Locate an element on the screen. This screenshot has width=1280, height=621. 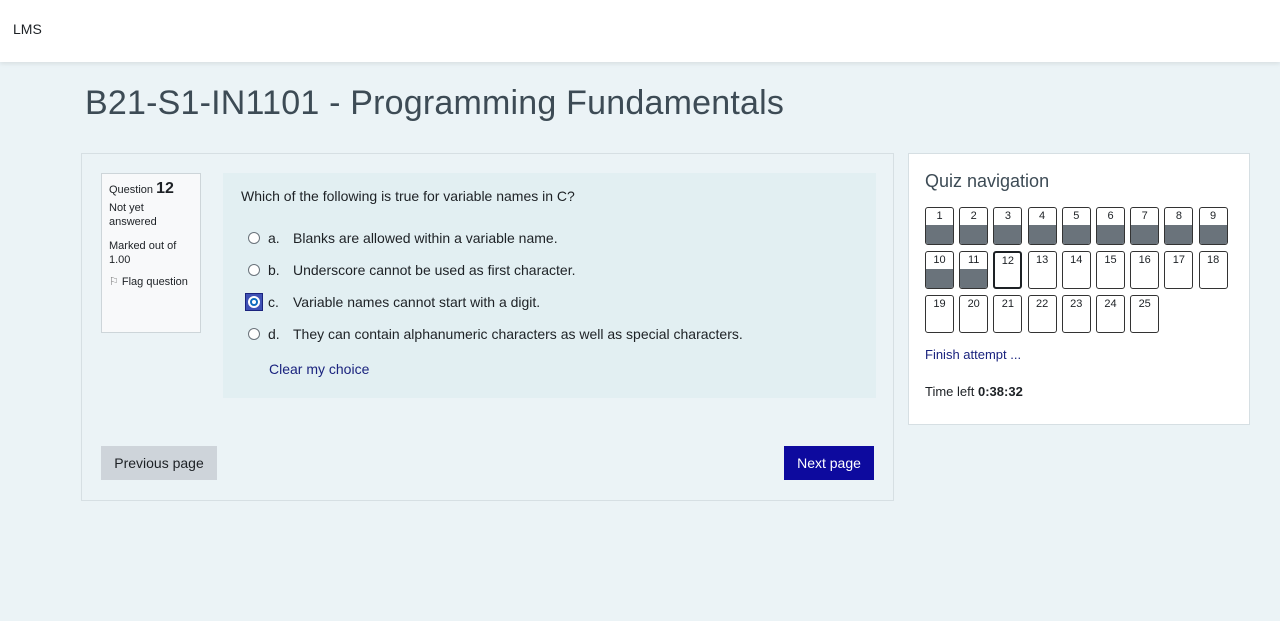
quiz-nav-button-11: 11 is located at coordinates (974, 270).